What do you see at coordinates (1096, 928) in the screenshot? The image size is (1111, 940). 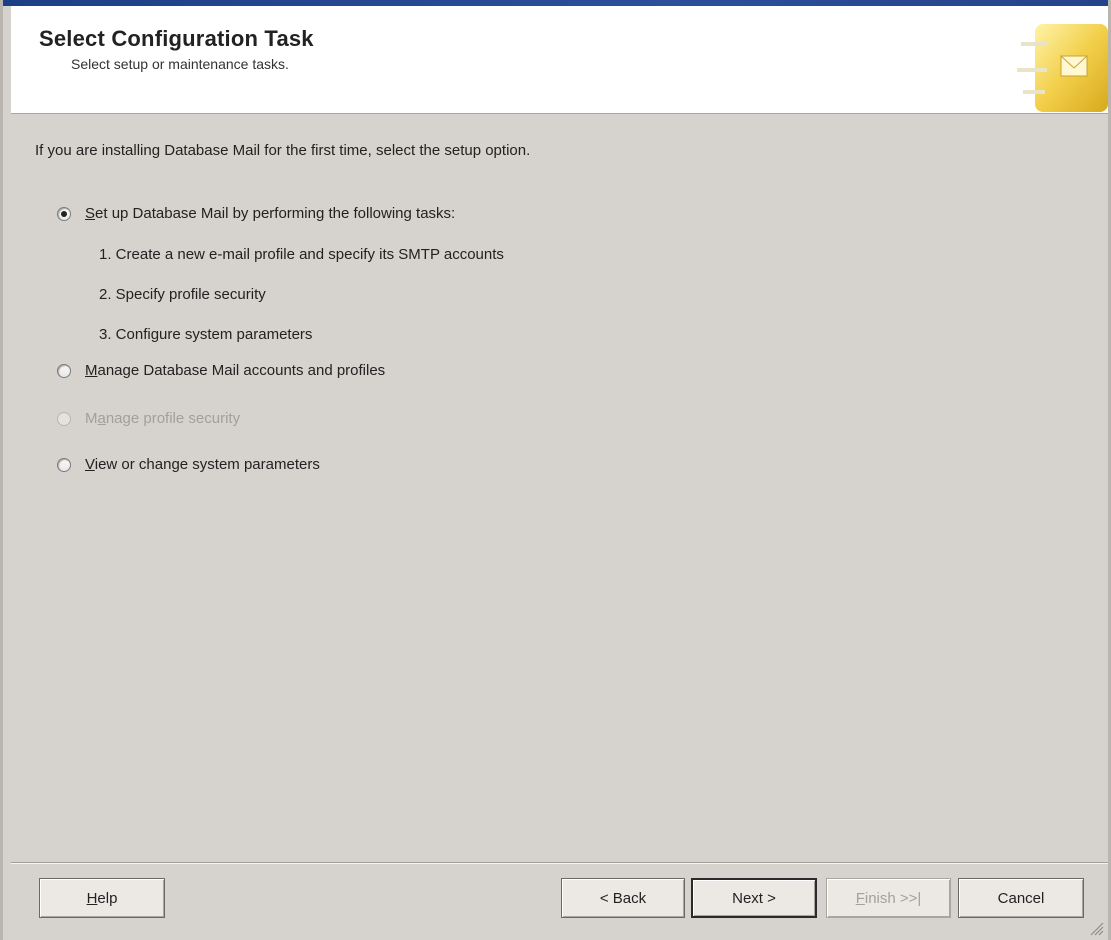 I see `resize-grip-icon` at bounding box center [1096, 928].